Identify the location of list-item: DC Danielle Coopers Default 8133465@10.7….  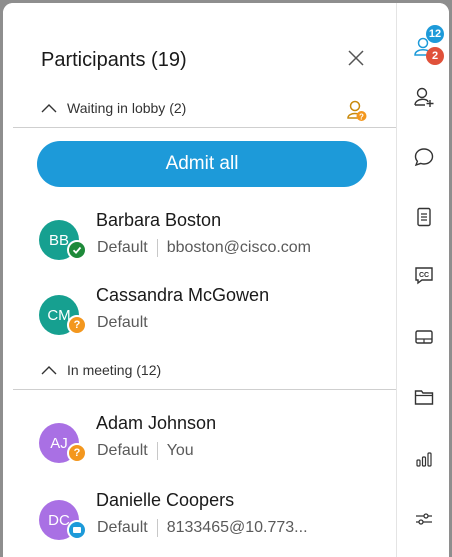
(199, 521).